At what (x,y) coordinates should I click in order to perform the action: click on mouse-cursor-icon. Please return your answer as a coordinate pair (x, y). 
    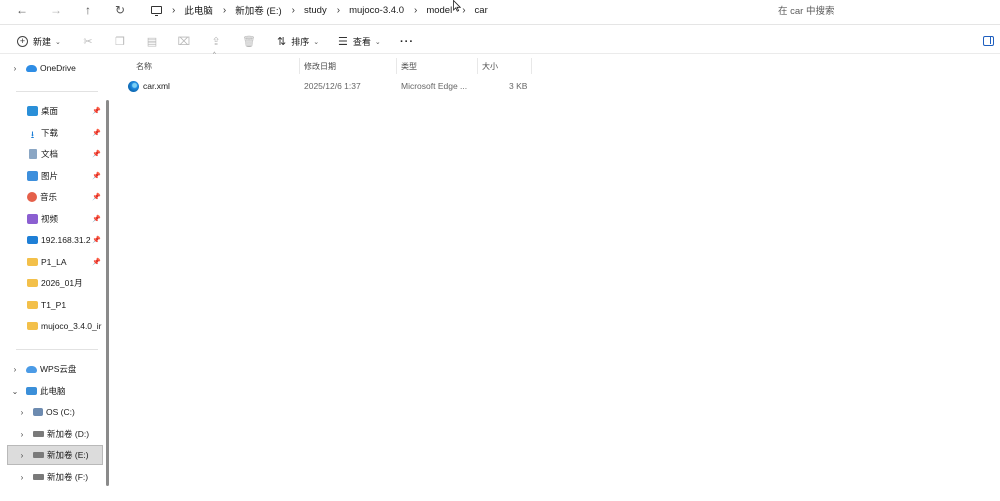
    Looking at the image, I should click on (457, 6).